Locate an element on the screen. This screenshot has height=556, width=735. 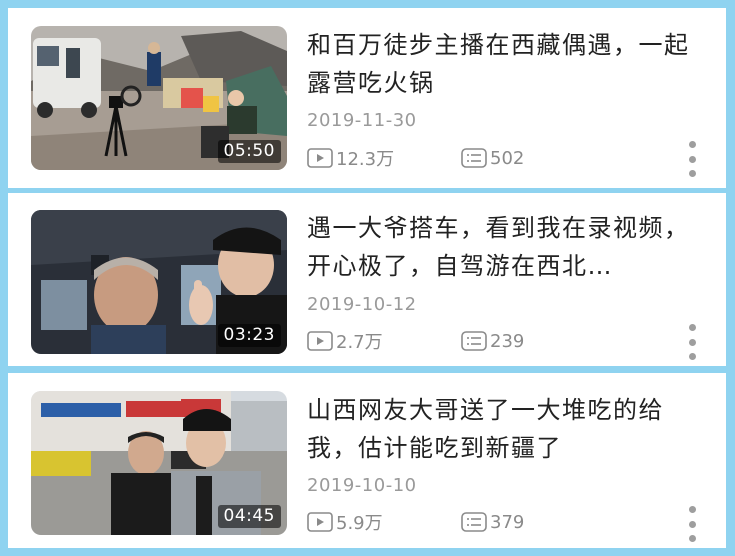
video-date: 2019-10-12 is located at coordinates (362, 304).